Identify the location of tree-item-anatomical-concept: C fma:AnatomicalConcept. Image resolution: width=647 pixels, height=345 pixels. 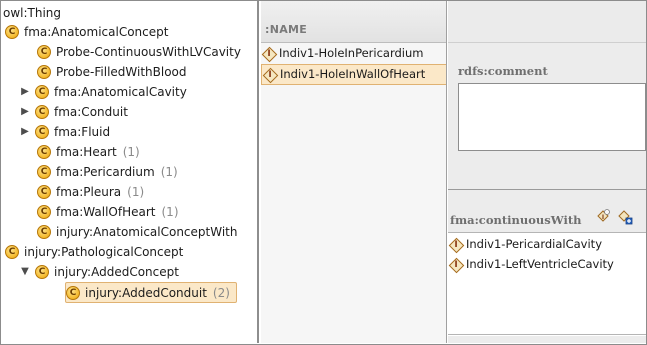
(86, 32).